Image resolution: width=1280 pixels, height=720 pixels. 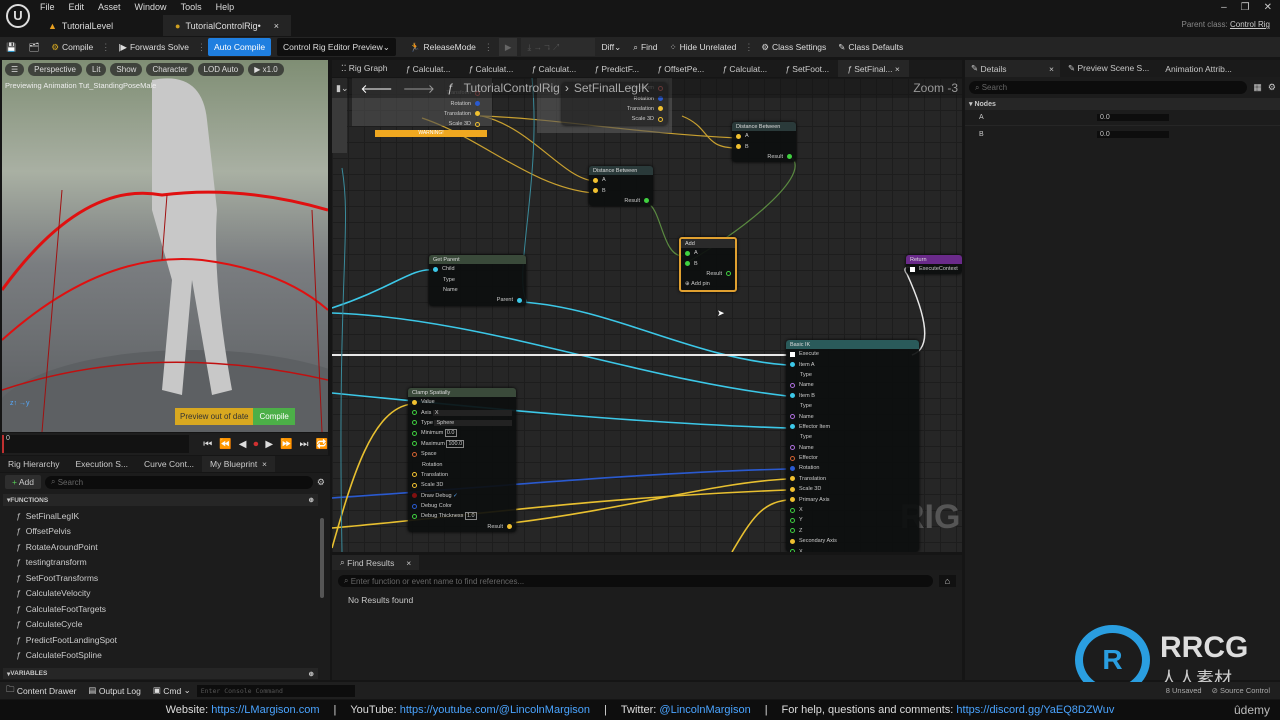 I want to click on restore-icon: ❐, so click(x=1245, y=7).